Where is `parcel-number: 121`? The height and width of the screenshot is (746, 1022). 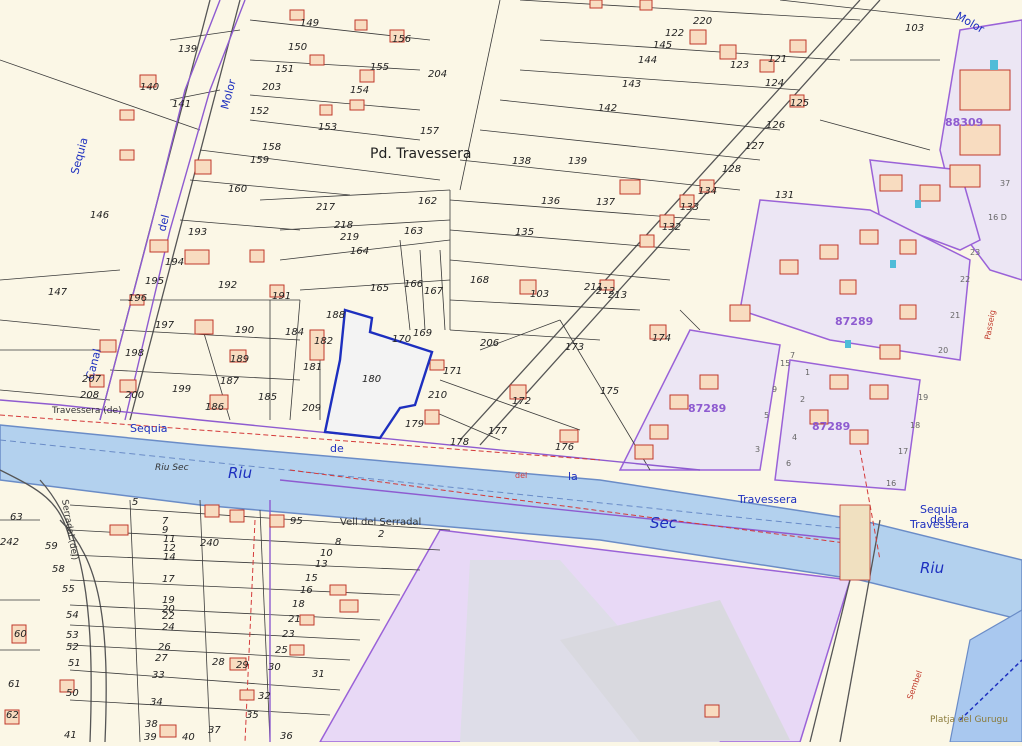 parcel-number: 121 is located at coordinates (777, 59).